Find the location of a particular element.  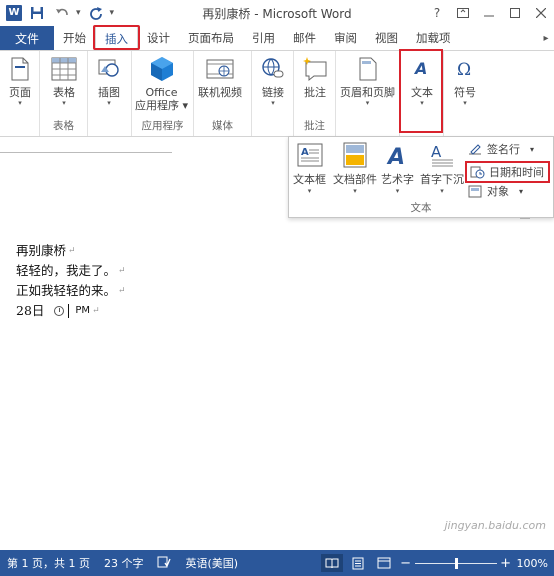

title-bar: W ▾ ▾ 再别康桥 - Microsoft Word ? is located at coordinates (277, 13).